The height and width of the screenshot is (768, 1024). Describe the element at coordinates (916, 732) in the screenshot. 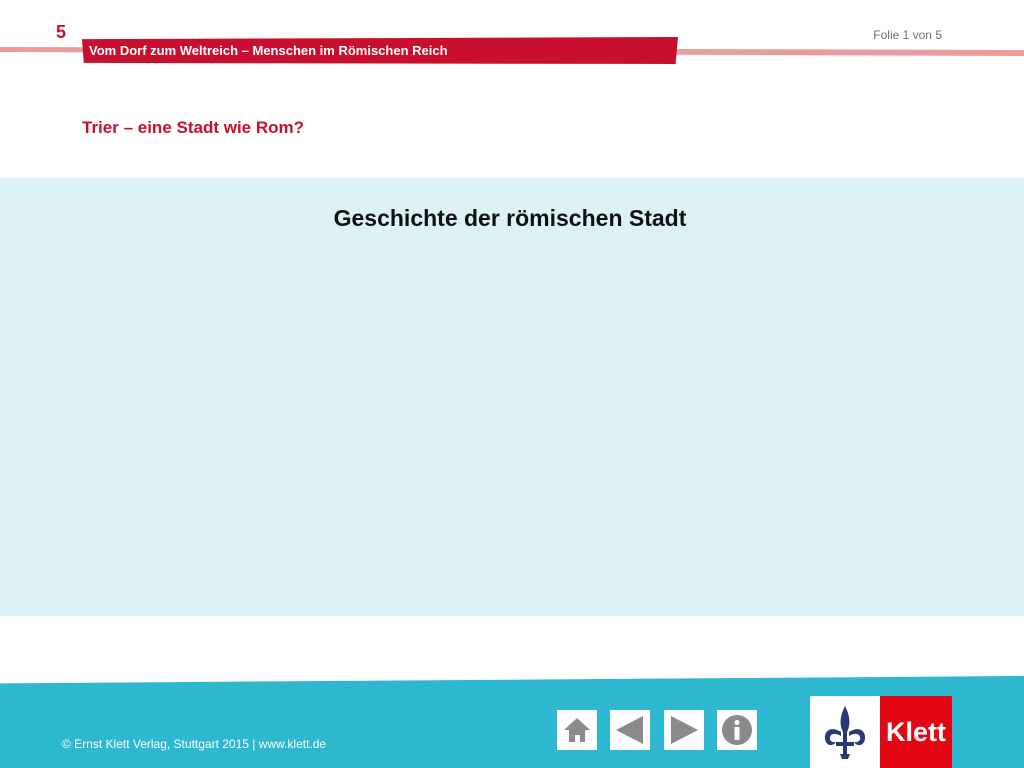

I see `klett-wordmark: Klett` at that location.